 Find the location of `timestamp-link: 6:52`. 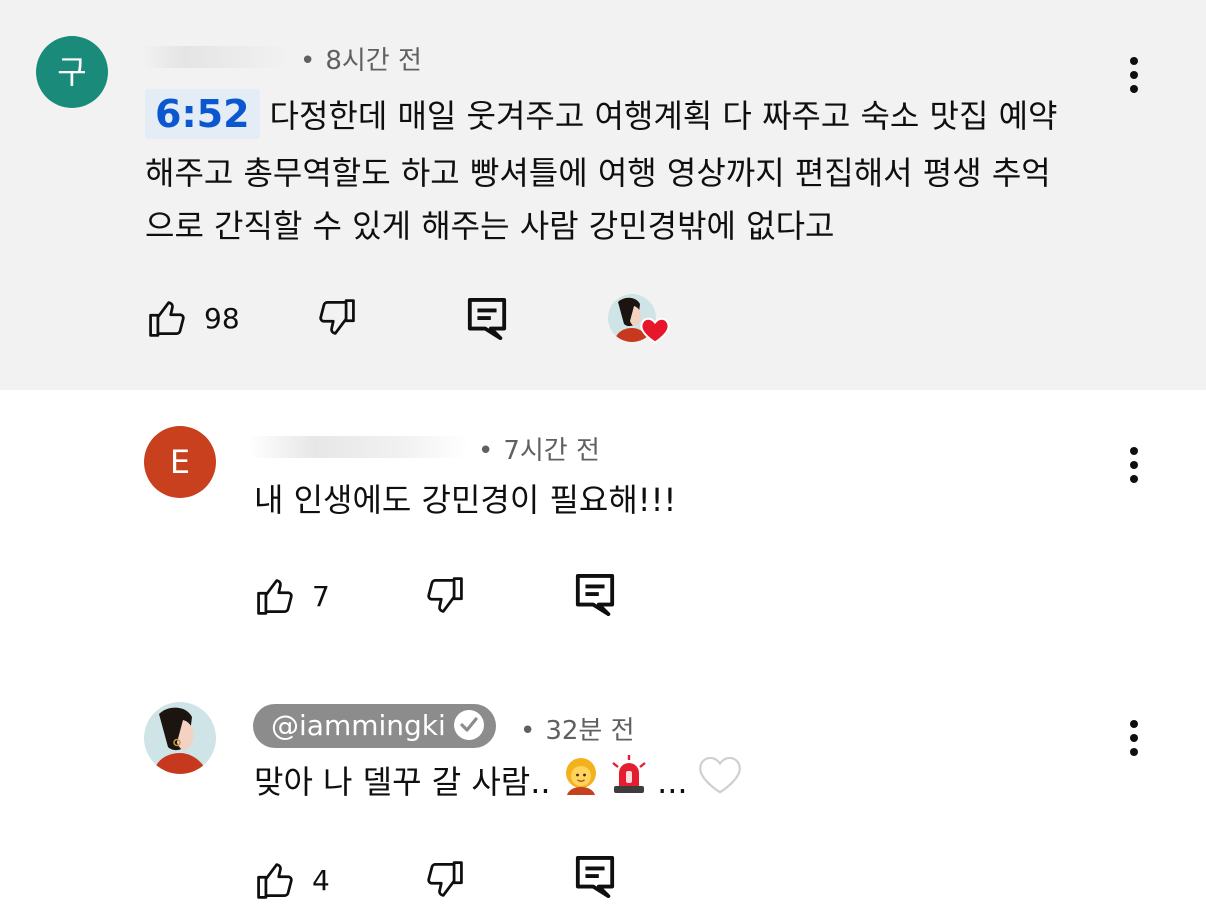

timestamp-link: 6:52 is located at coordinates (202, 114).